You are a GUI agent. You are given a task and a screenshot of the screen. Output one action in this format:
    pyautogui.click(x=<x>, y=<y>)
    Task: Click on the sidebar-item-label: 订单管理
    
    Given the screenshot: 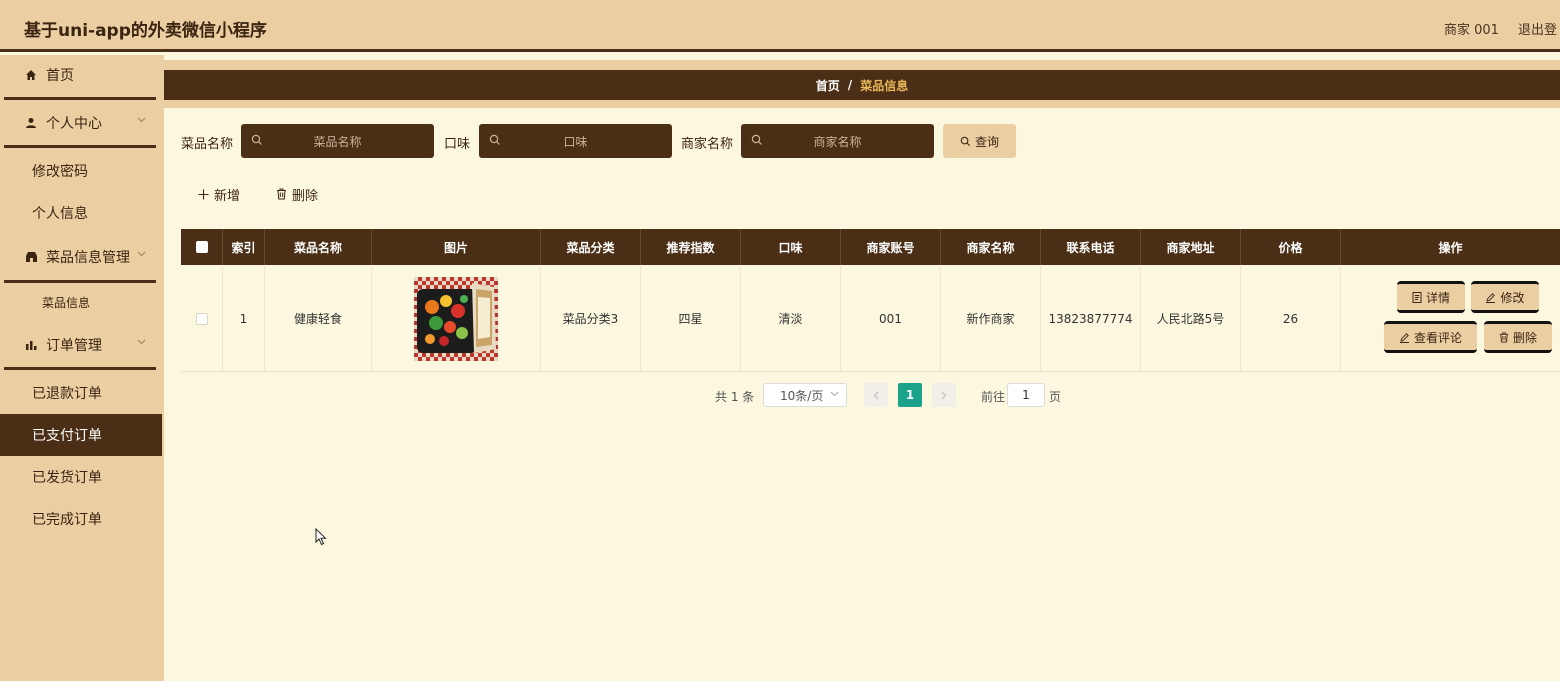 What is the action you would take?
    pyautogui.click(x=74, y=346)
    